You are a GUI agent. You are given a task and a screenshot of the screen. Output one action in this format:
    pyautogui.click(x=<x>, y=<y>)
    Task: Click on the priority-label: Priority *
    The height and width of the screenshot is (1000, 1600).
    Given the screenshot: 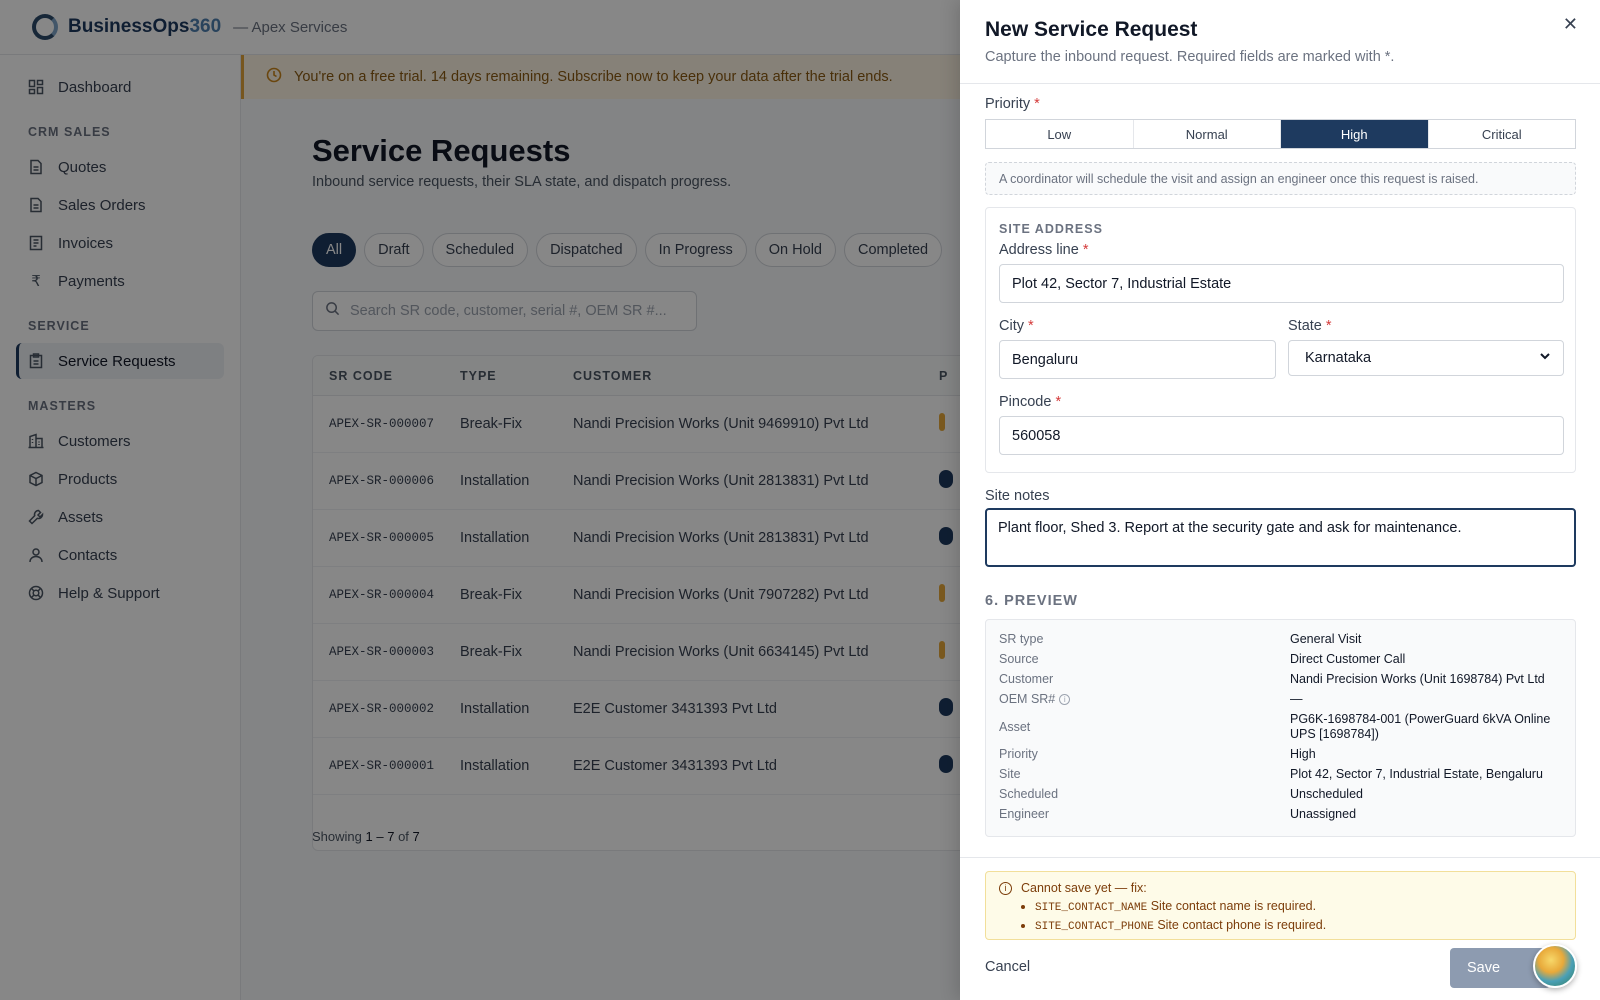 What is the action you would take?
    pyautogui.click(x=1012, y=104)
    